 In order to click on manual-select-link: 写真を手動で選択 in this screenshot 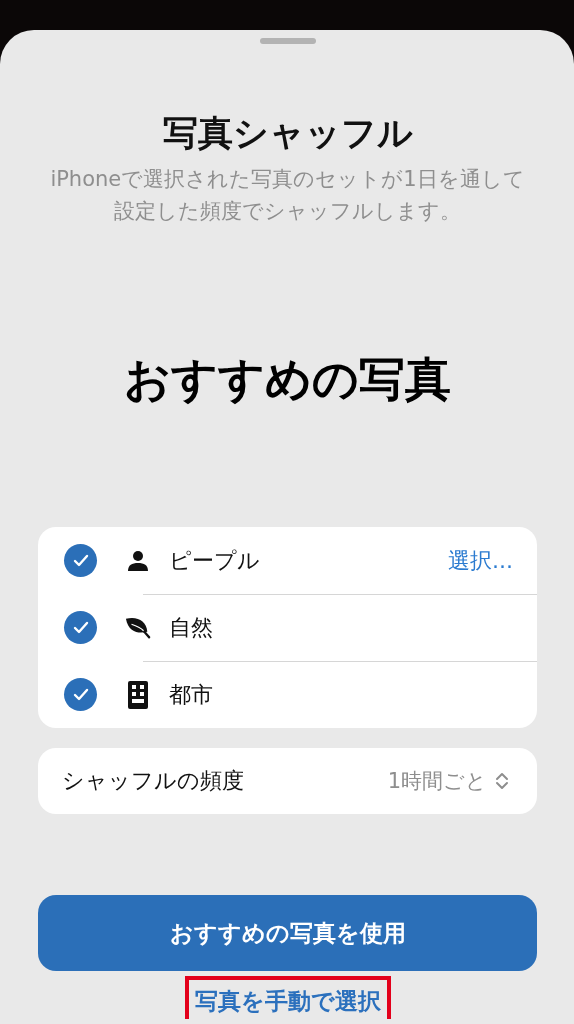, I will do `click(287, 997)`.